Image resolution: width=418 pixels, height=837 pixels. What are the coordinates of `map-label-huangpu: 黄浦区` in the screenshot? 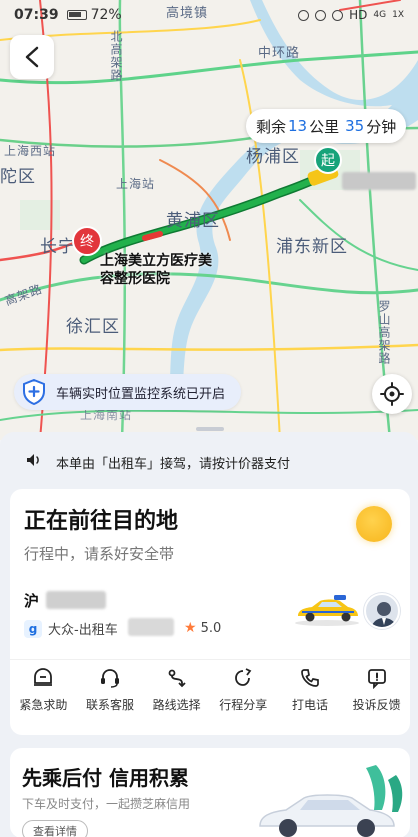 It's located at (193, 221).